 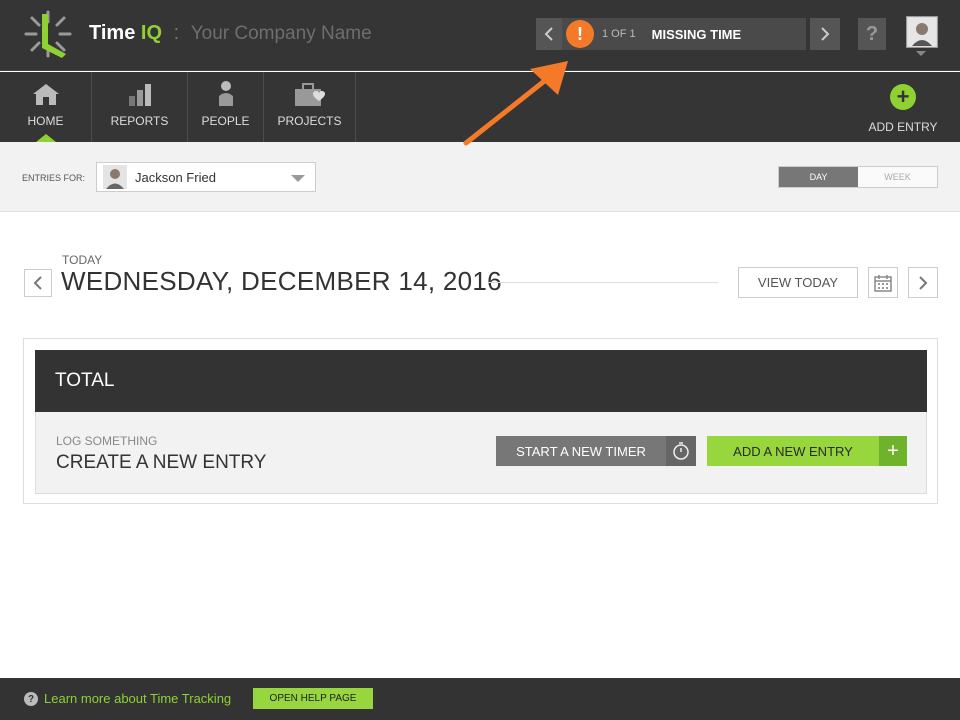 What do you see at coordinates (31, 699) in the screenshot?
I see `question-icon: ?` at bounding box center [31, 699].